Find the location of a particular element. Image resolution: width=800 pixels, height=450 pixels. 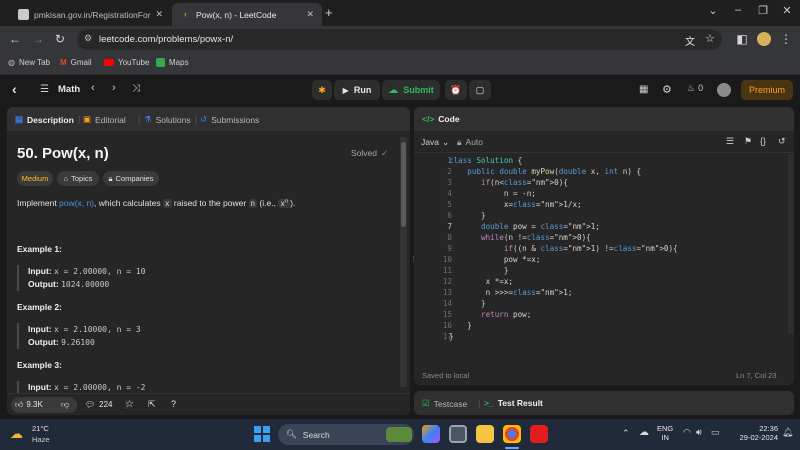

run-button: ▶ Run is located at coordinates (357, 90).